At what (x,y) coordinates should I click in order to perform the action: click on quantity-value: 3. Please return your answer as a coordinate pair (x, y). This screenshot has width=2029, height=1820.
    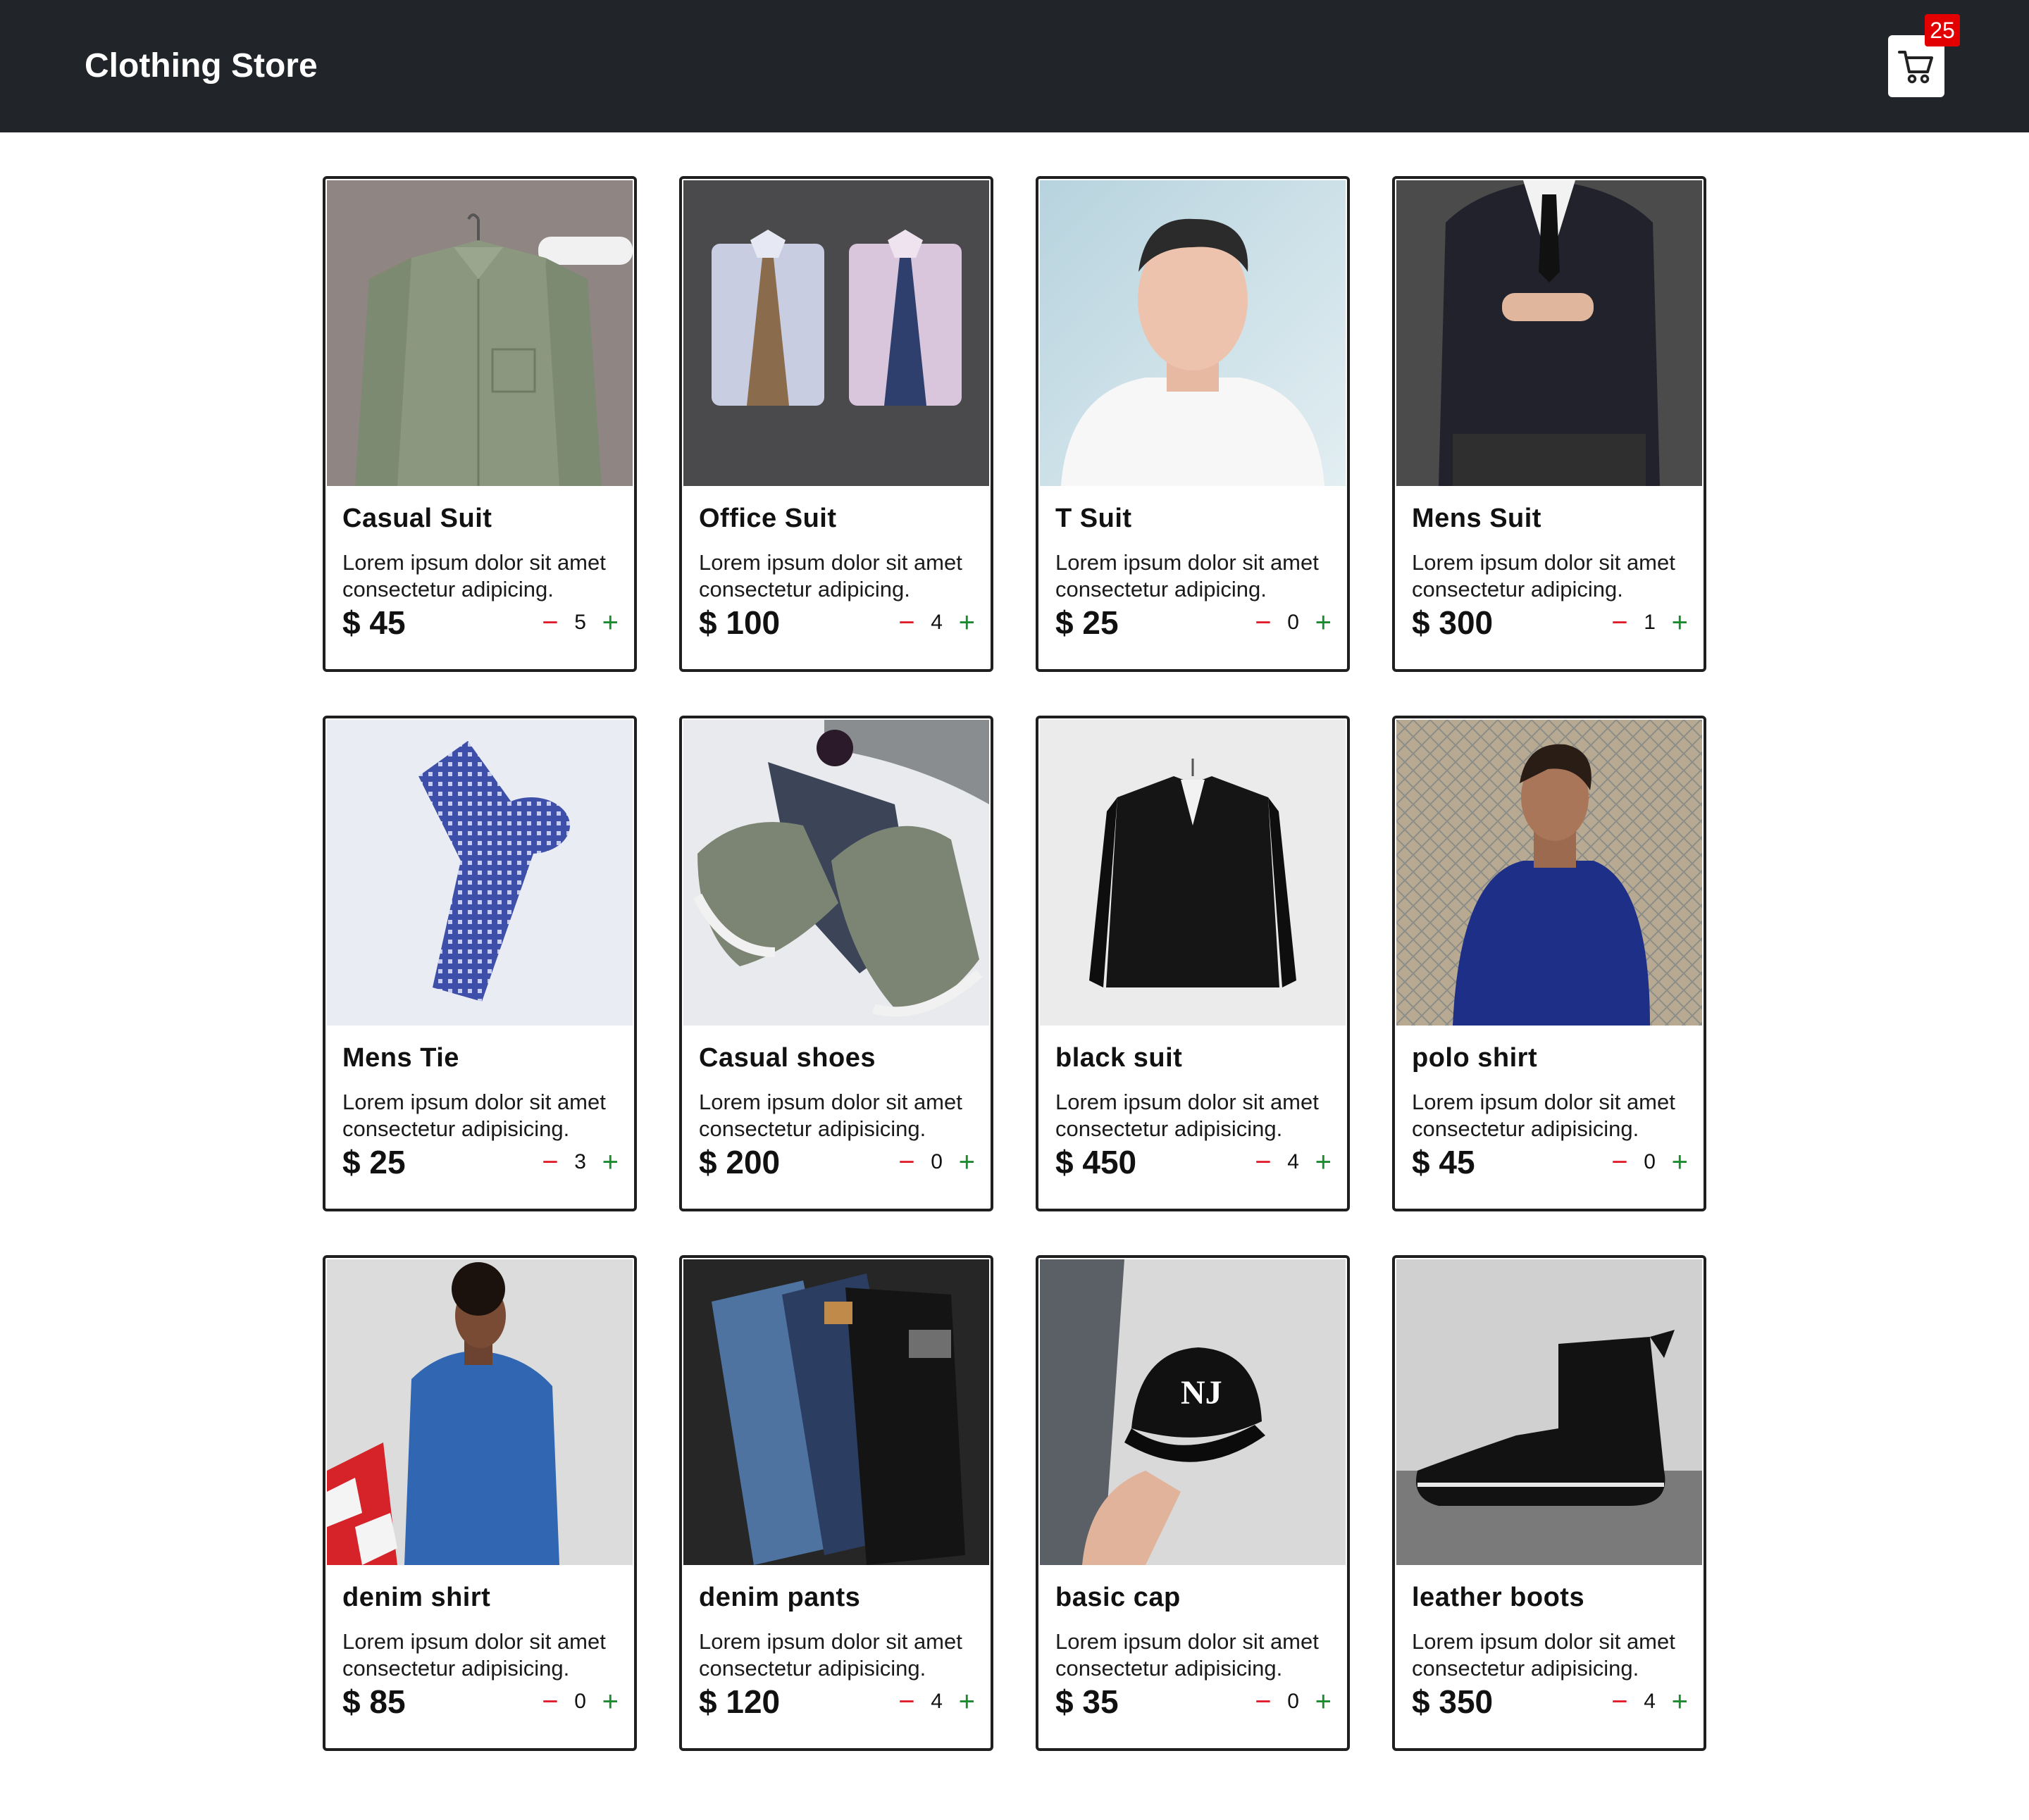
    Looking at the image, I should click on (580, 1161).